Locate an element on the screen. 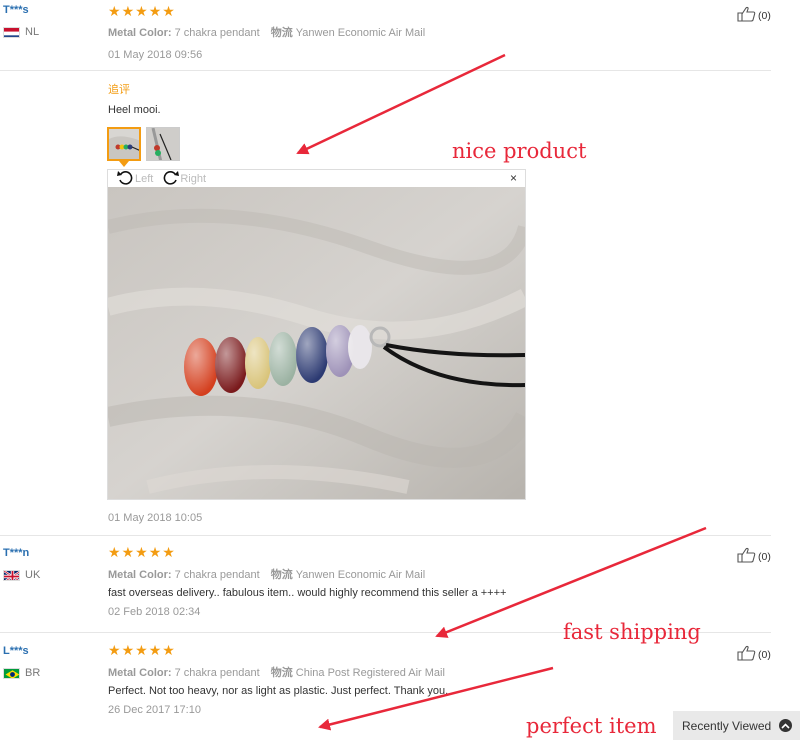 The image size is (800, 740). annotation-text: fast shipping is located at coordinates (632, 632).